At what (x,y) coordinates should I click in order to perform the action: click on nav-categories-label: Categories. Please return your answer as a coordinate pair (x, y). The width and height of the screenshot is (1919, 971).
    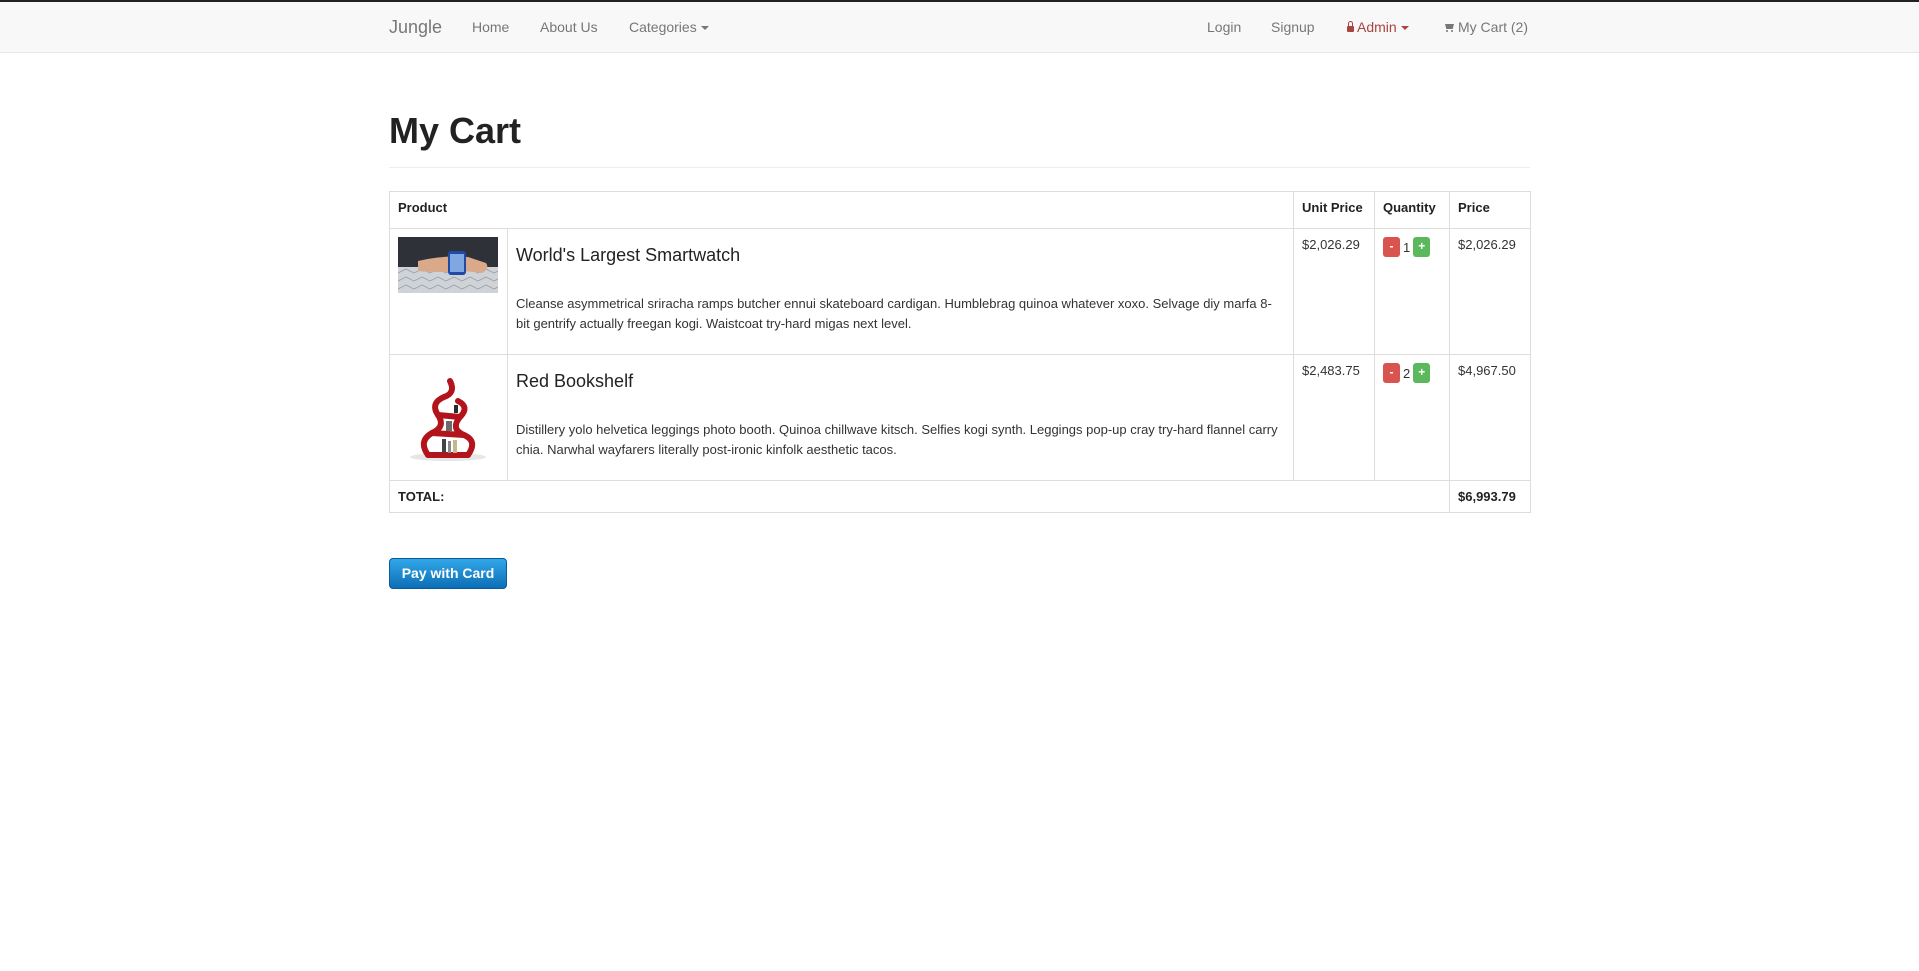
    Looking at the image, I should click on (663, 27).